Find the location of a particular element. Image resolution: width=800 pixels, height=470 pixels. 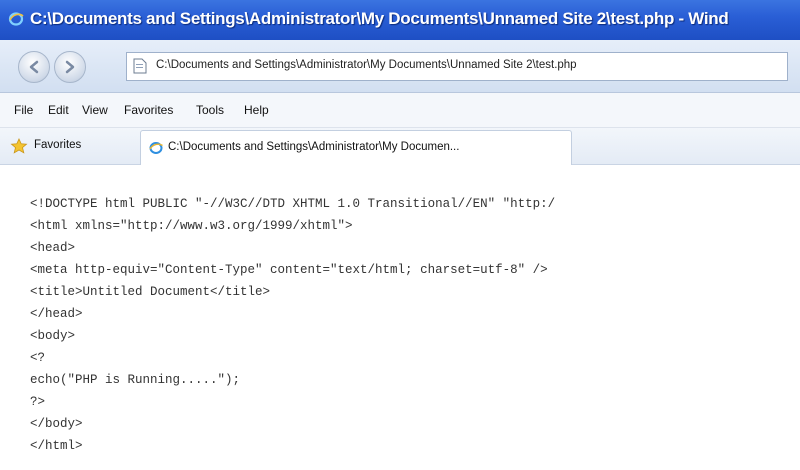

code-line: <? is located at coordinates (38, 358).